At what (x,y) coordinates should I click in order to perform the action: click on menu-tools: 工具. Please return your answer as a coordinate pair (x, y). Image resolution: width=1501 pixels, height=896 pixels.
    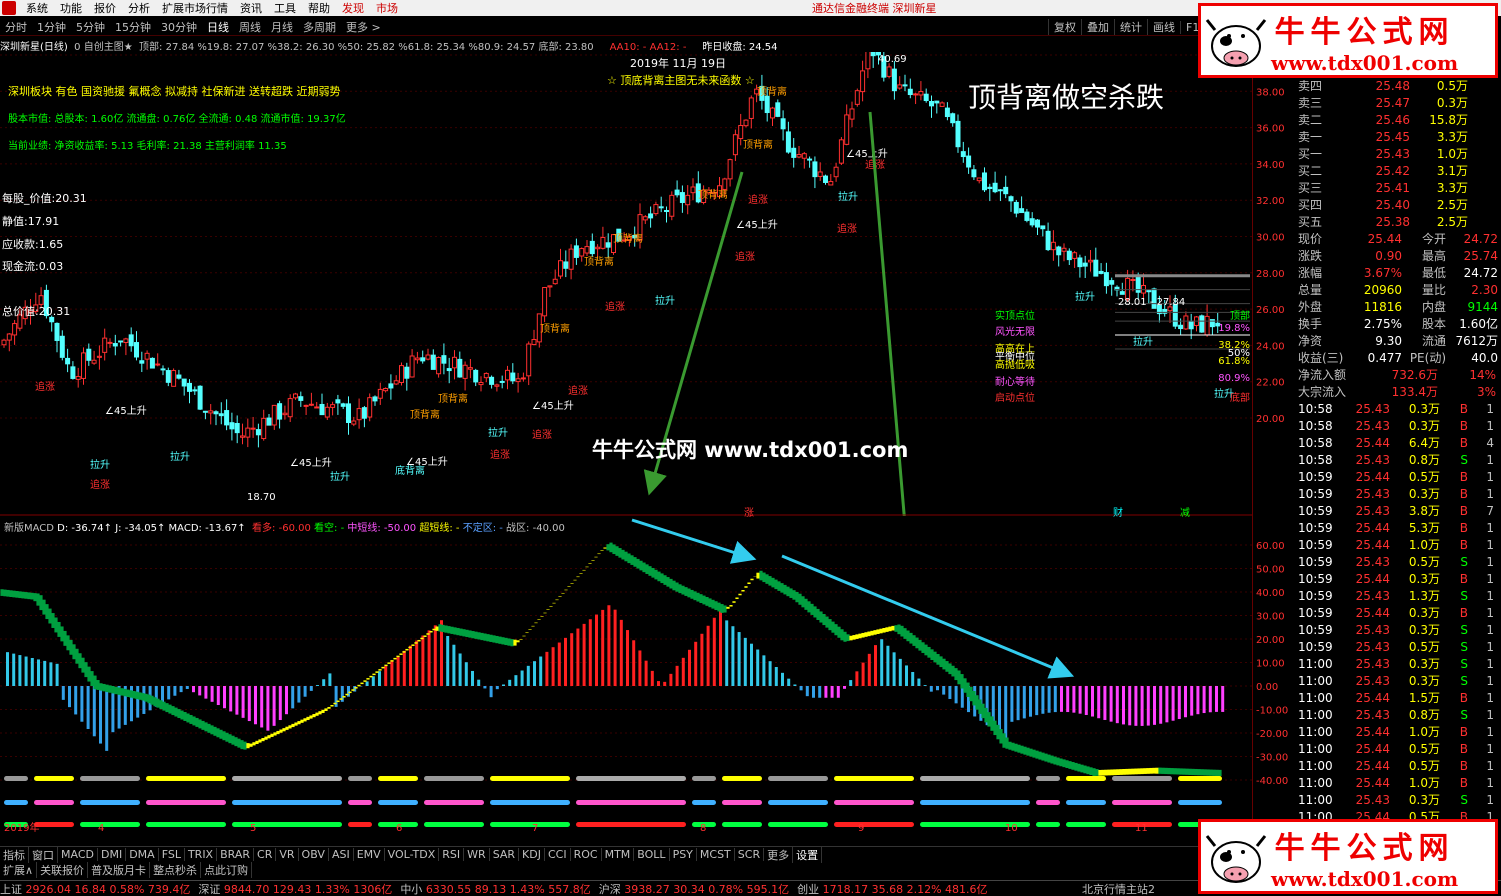
    Looking at the image, I should click on (285, 8).